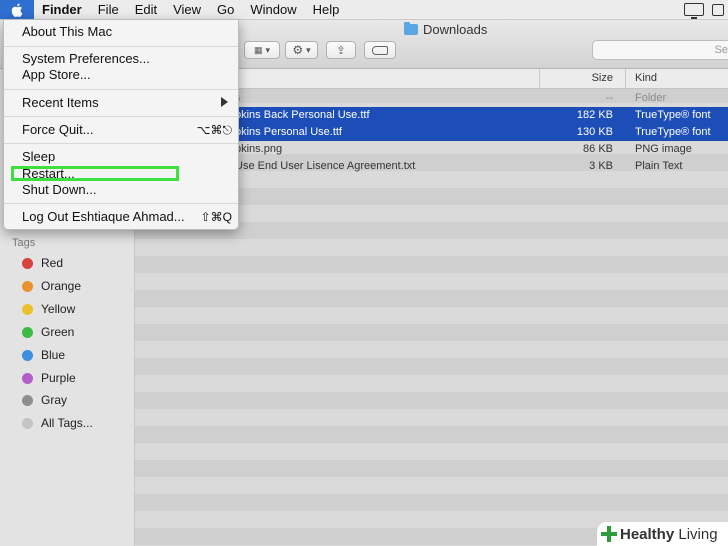 The width and height of the screenshot is (728, 546). Describe the element at coordinates (364, 10) in the screenshot. I see `menu-bar: Finder File Edit View Go Window Help` at that location.